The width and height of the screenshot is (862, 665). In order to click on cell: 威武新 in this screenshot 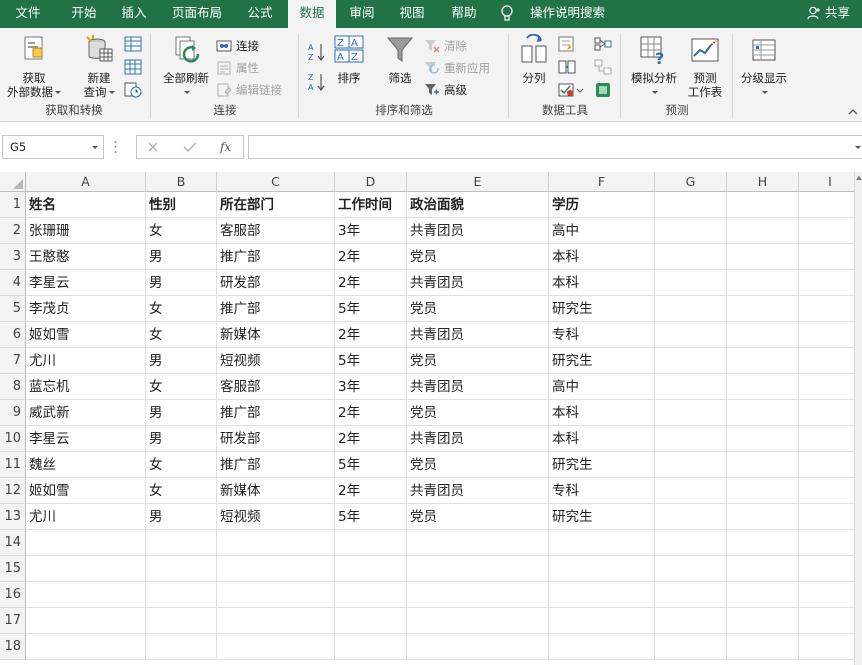, I will do `click(86, 413)`.